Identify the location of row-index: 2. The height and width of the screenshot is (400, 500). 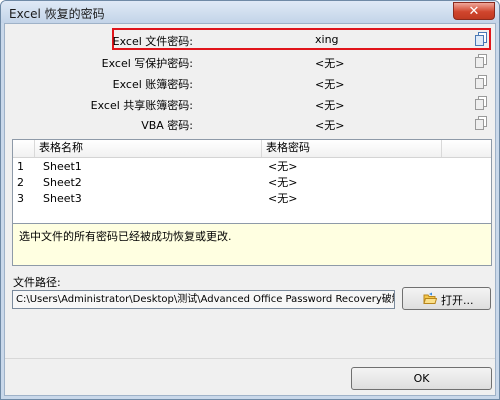
(20, 182).